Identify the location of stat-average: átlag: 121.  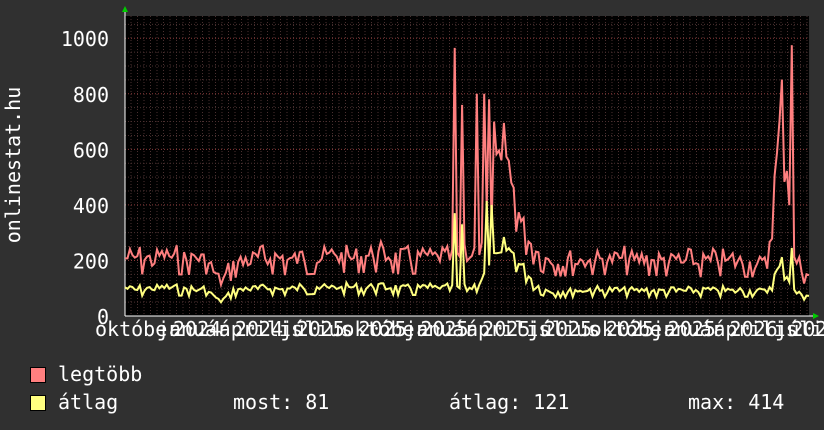
(509, 402).